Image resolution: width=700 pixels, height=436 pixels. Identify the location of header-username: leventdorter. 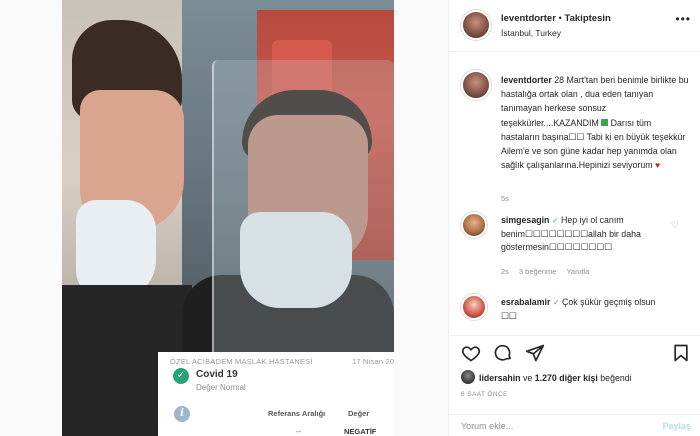
(528, 18).